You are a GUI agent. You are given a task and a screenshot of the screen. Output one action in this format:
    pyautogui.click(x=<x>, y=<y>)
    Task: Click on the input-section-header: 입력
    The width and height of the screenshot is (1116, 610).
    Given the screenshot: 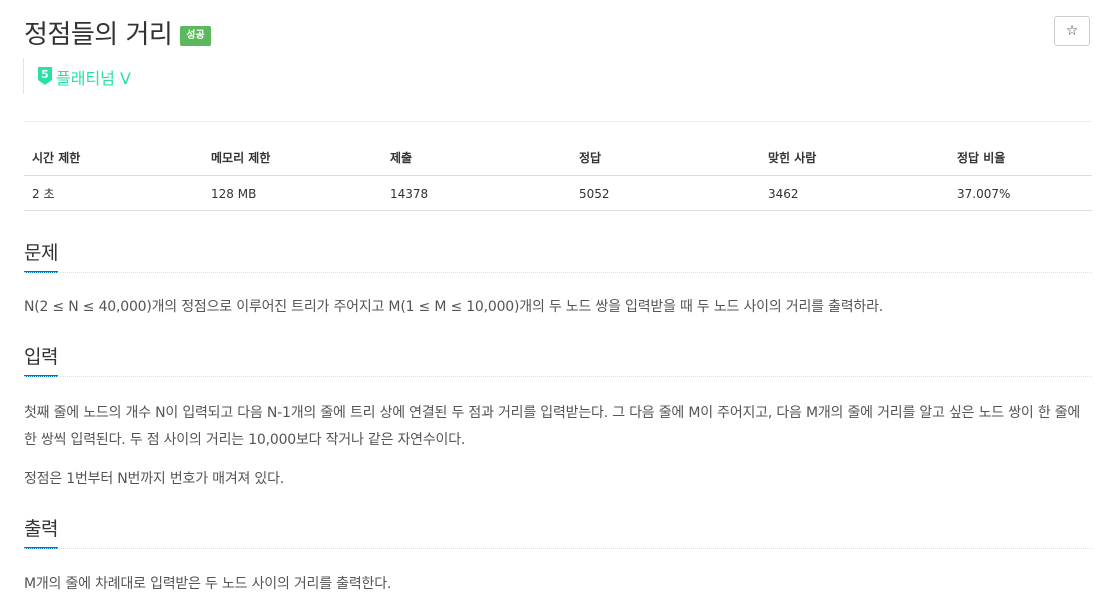 What is the action you would take?
    pyautogui.click(x=558, y=359)
    